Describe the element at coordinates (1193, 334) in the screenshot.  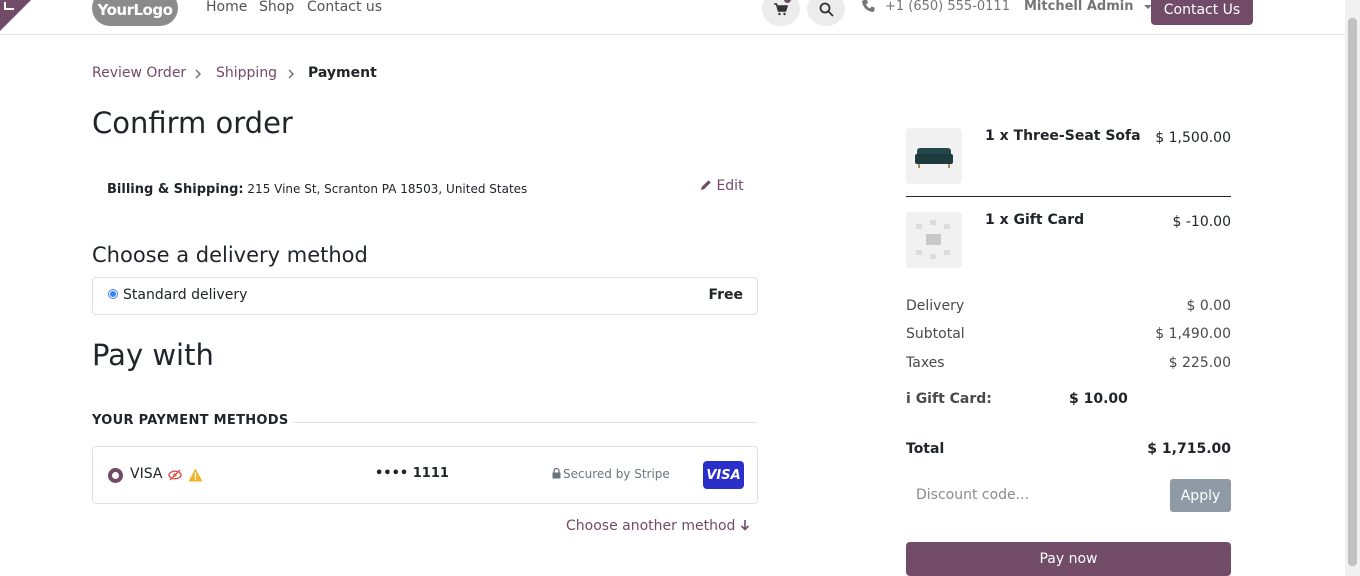
I see `subtotal-value: $ 1,490.00` at that location.